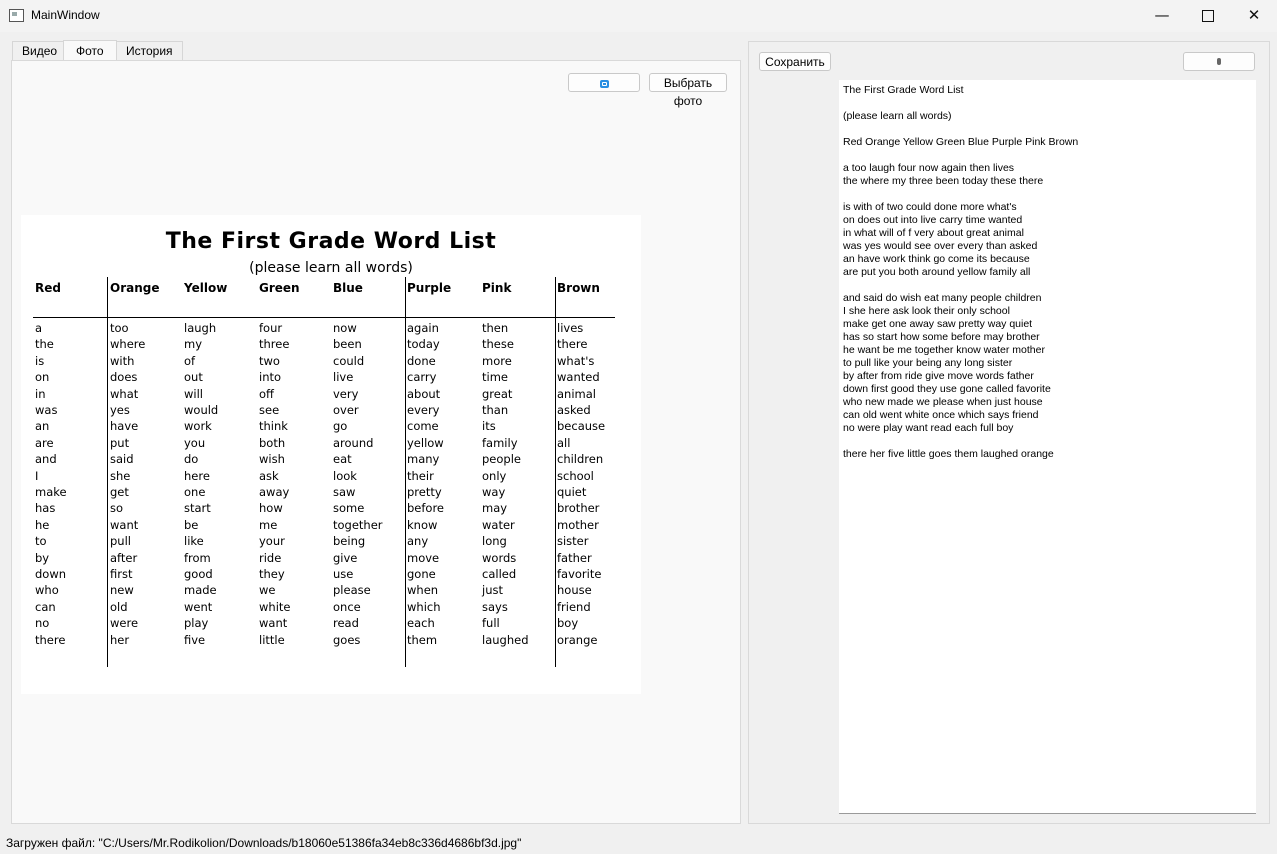 Image resolution: width=1277 pixels, height=854 pixels. I want to click on word-cell: to, so click(41, 541).